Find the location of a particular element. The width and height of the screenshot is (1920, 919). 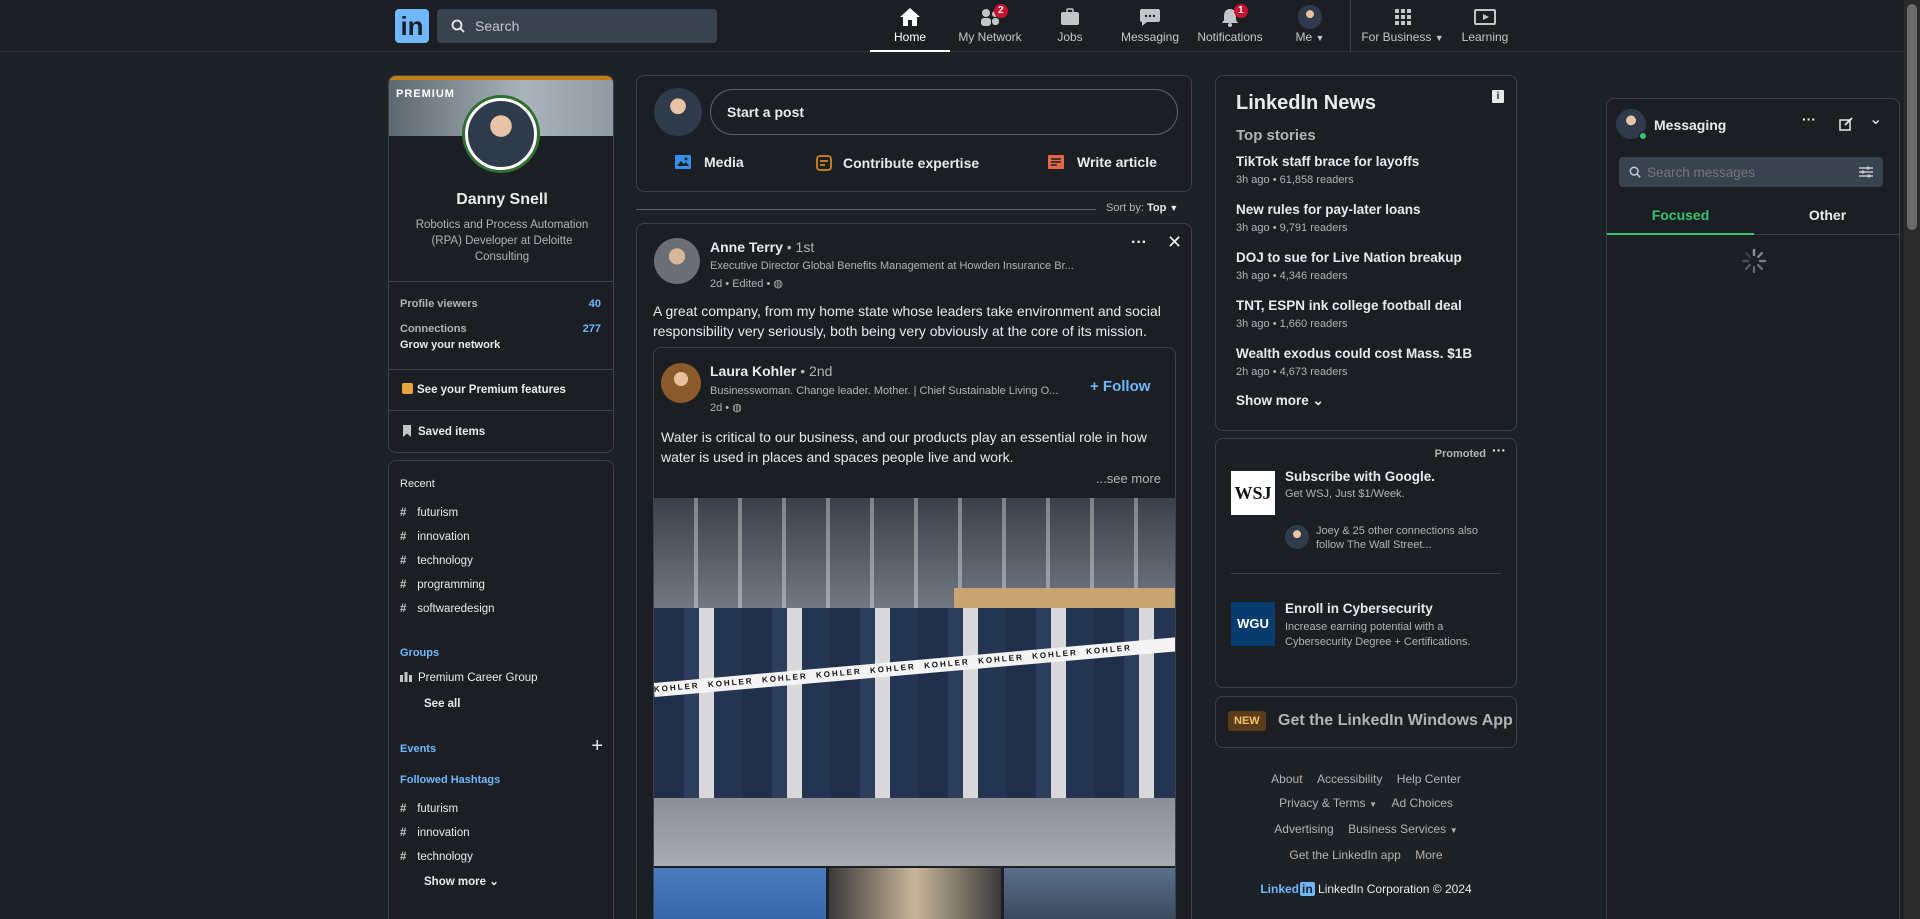

recent-item: # technology is located at coordinates (447, 561).